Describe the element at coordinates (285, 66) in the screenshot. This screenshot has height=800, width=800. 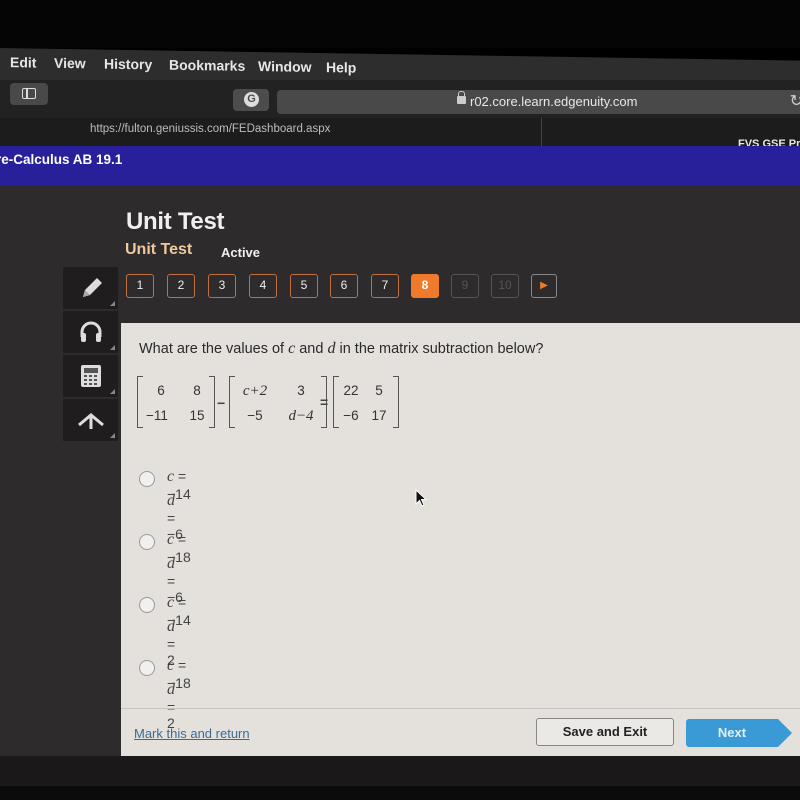
I see `menu-window: Window` at that location.